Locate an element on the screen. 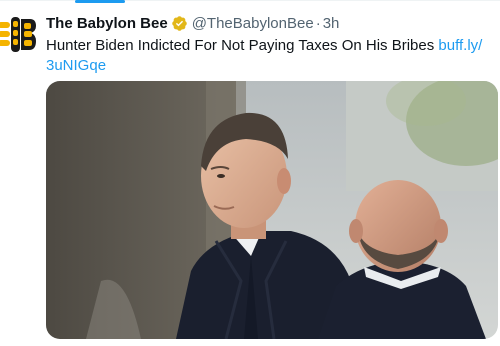 The height and width of the screenshot is (346, 500). babylon-bee-logo-icon is located at coordinates (18, 34).